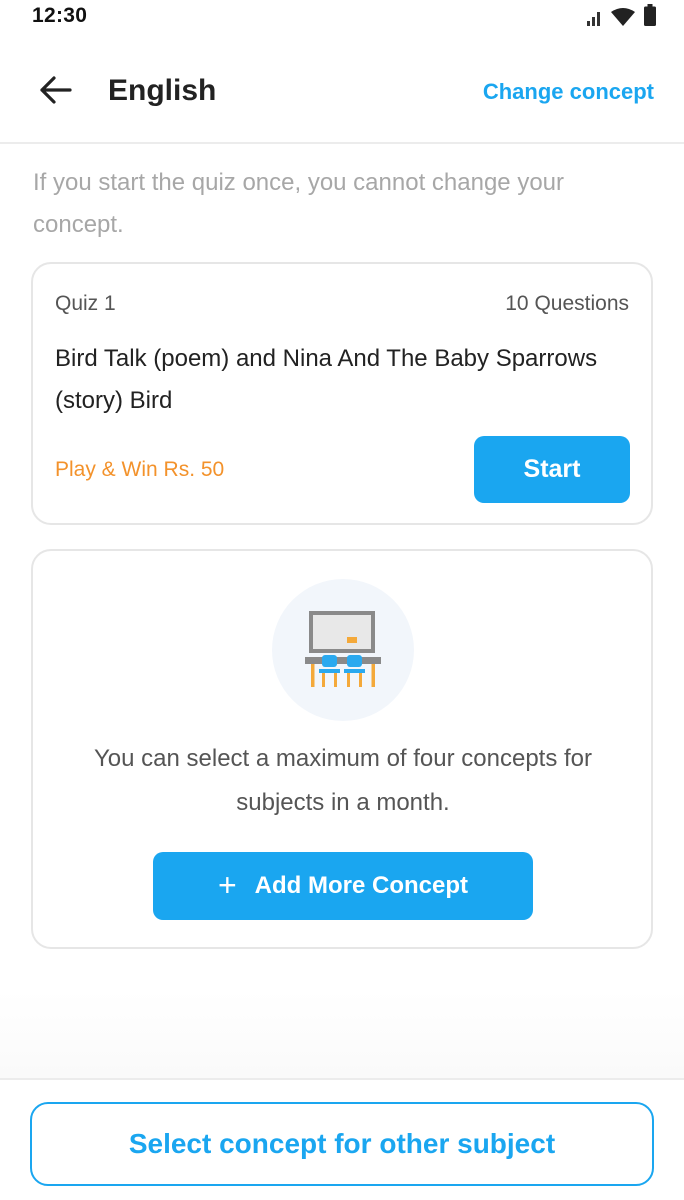  What do you see at coordinates (342, 17) in the screenshot?
I see `status-bar: 12:30` at bounding box center [342, 17].